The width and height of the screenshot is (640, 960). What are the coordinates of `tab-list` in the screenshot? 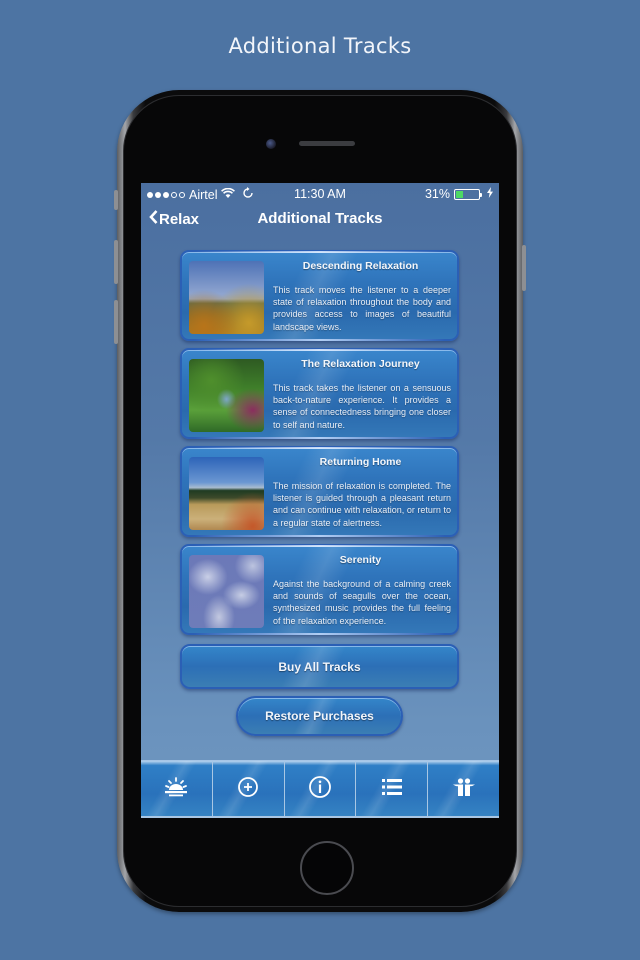 It's located at (392, 789).